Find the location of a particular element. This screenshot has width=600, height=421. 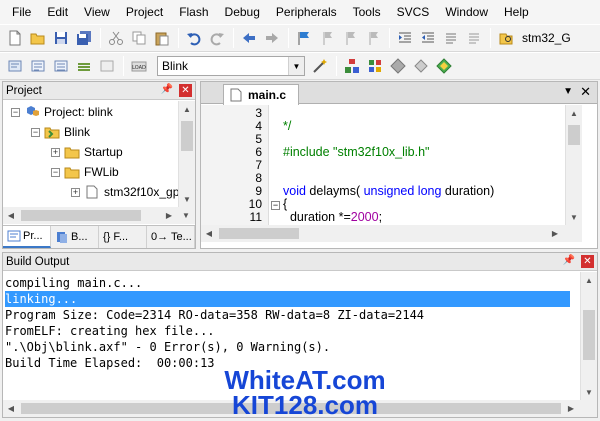

download-button: LOAD is located at coordinates (139, 66).